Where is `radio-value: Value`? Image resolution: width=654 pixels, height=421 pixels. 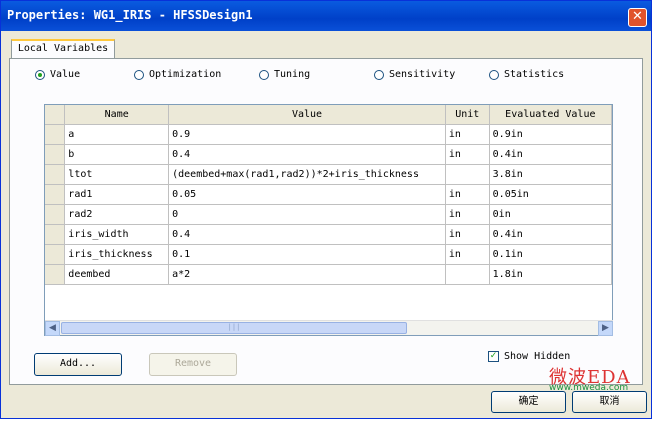 radio-value: Value is located at coordinates (57, 76).